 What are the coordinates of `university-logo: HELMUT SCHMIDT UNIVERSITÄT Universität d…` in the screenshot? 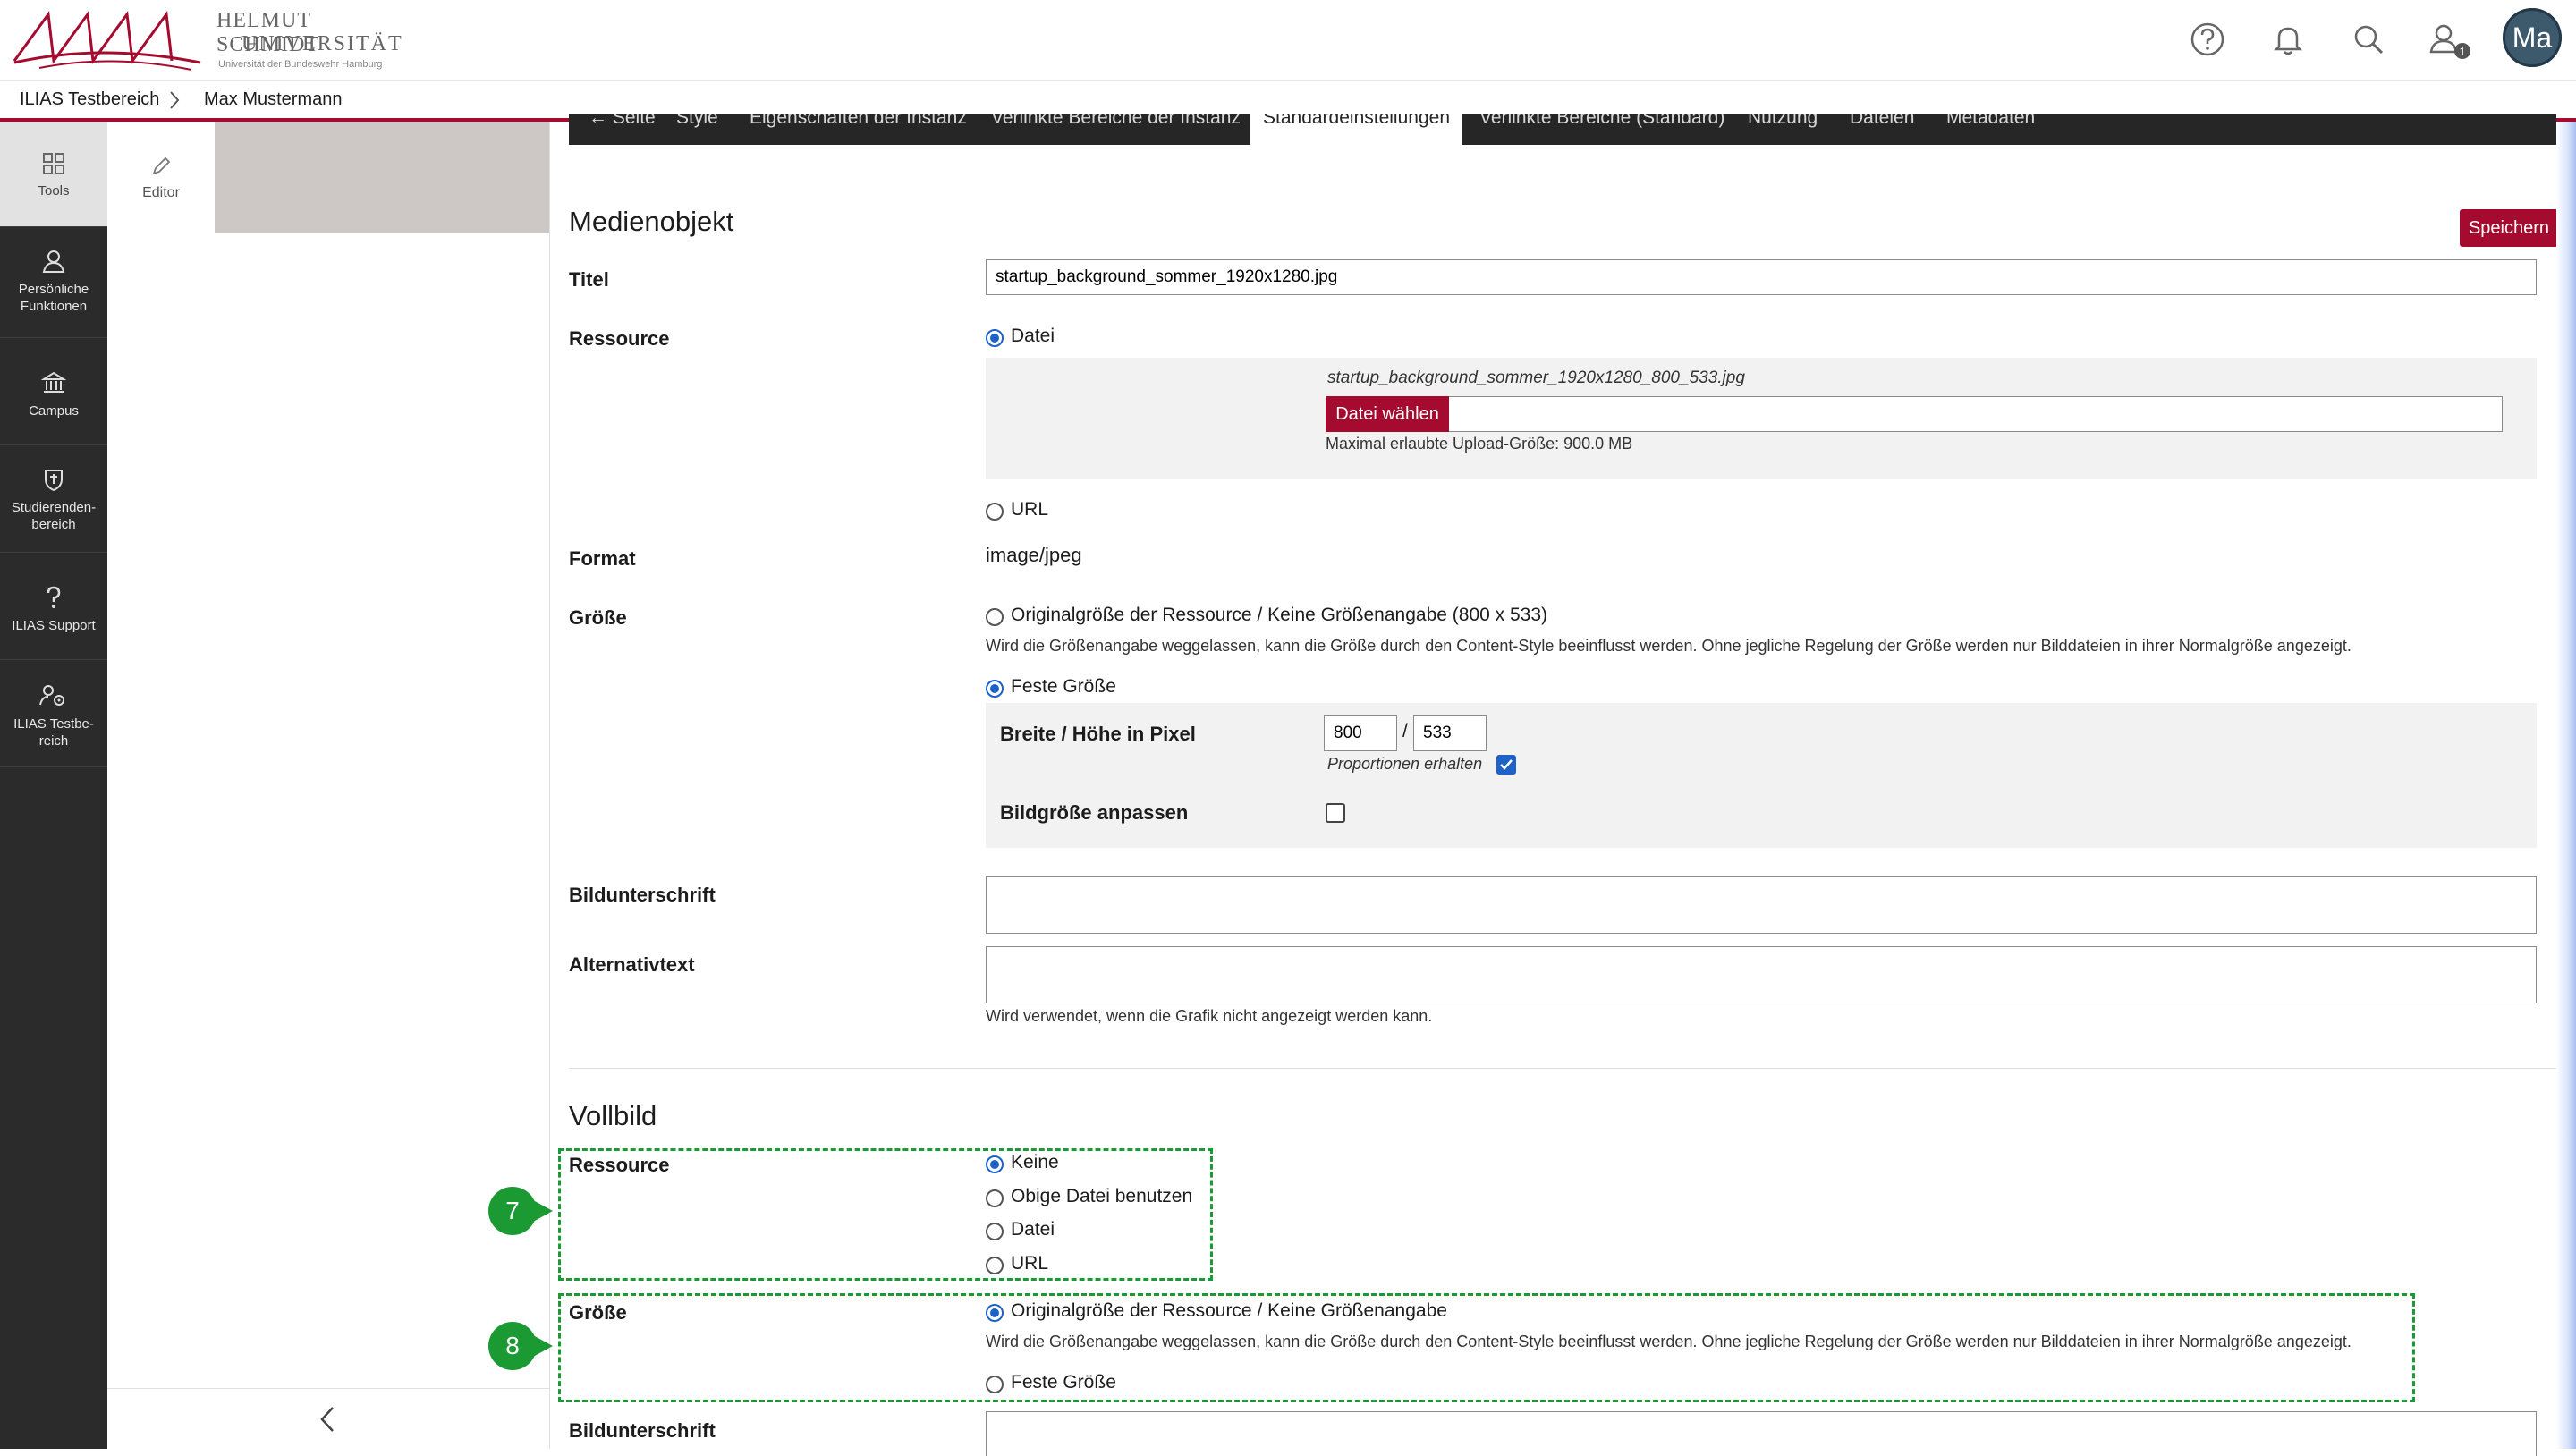 It's located at (209, 40).